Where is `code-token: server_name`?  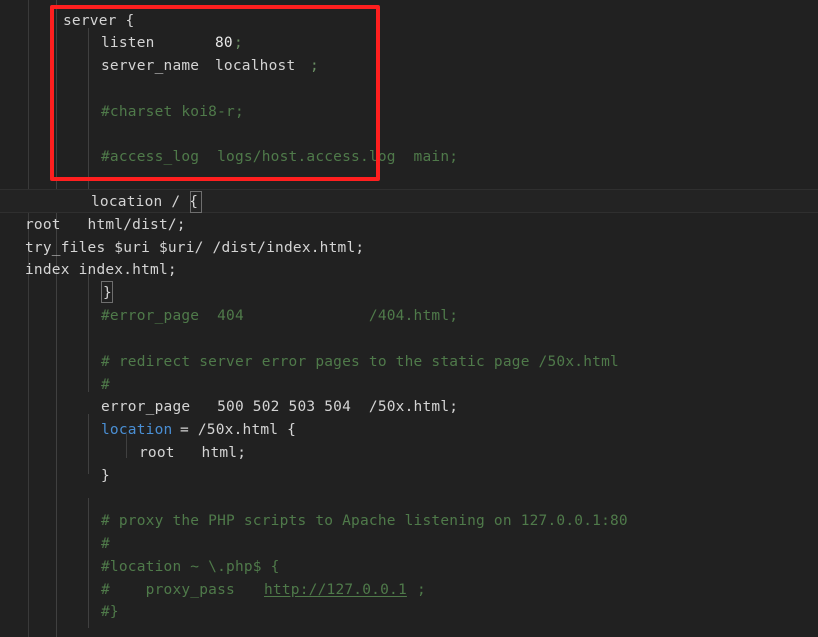 code-token: server_name is located at coordinates (150, 66).